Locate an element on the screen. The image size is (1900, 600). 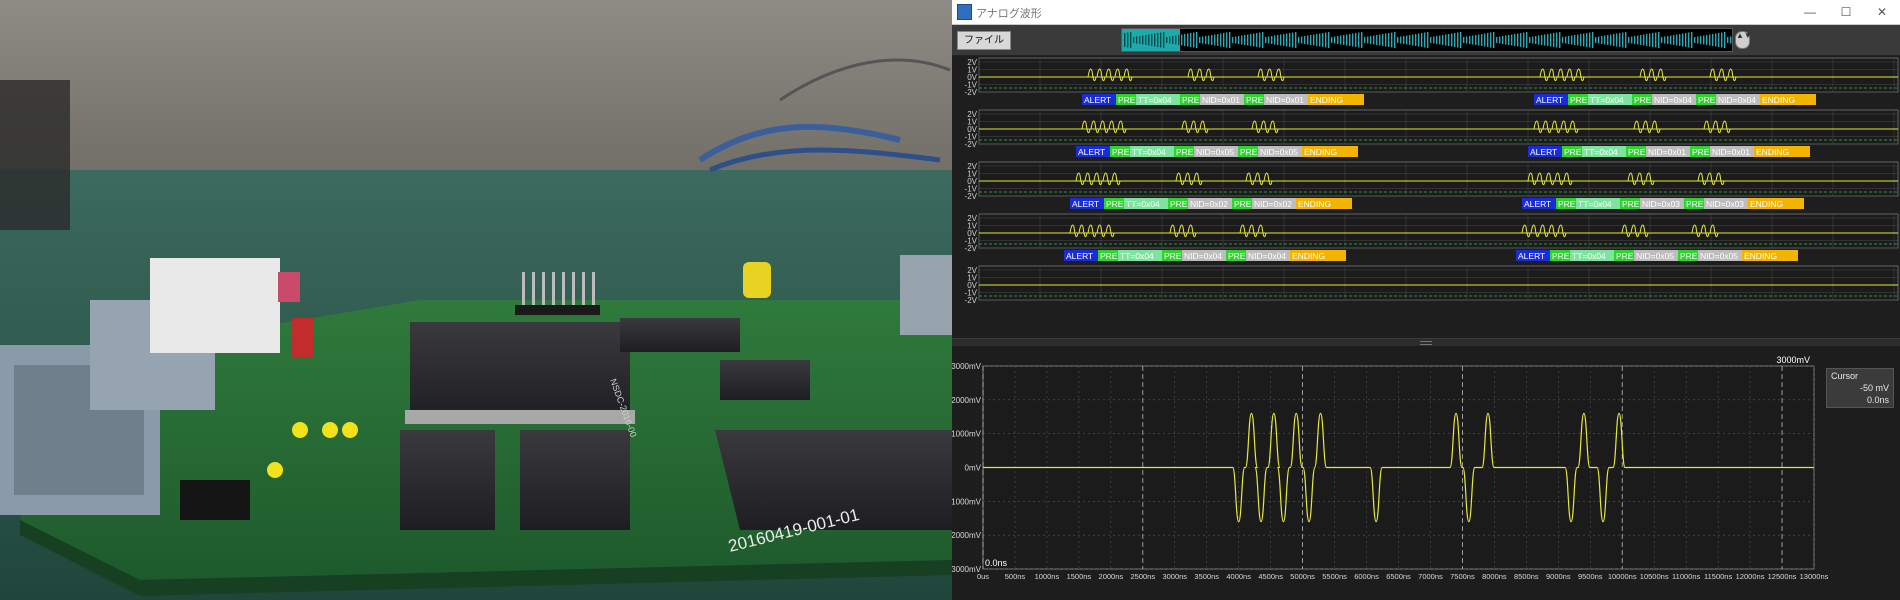
scope-y-label: 1000mV is located at coordinates (967, 434).